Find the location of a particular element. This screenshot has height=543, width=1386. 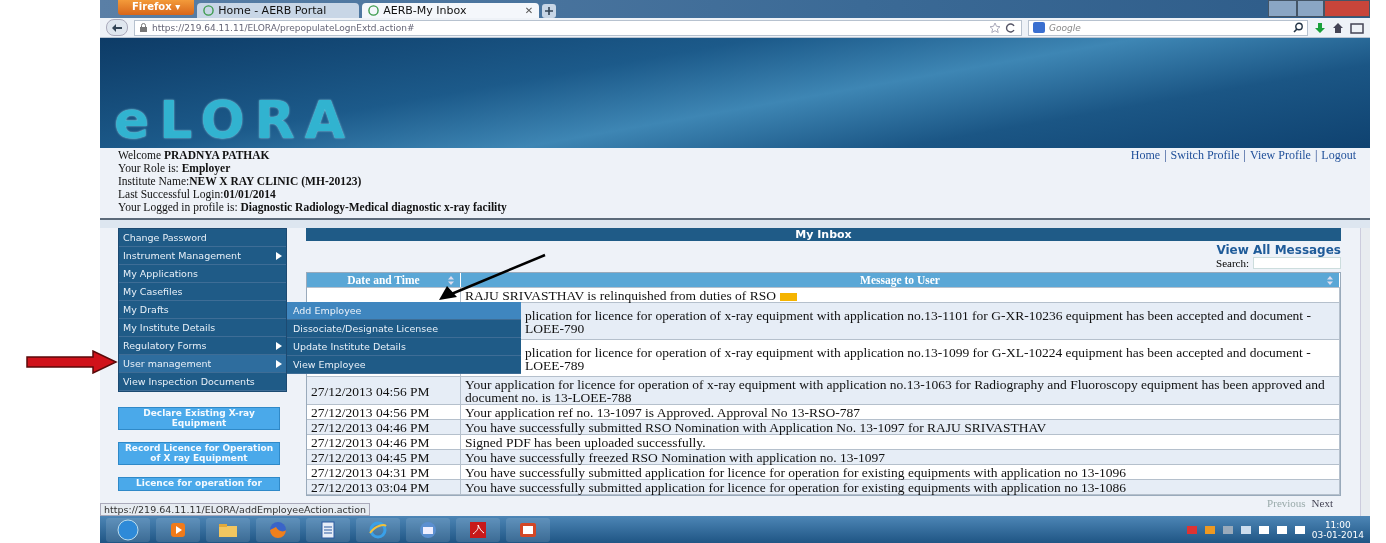

maximize-button is located at coordinates (1310, 8).